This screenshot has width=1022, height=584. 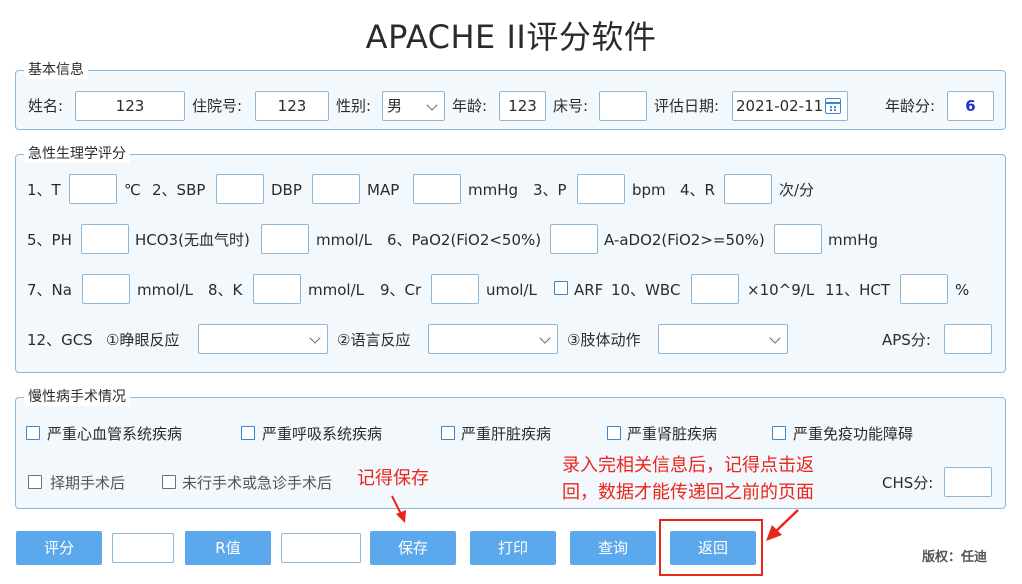 What do you see at coordinates (571, 106) in the screenshot?
I see `bed-label: 床号:` at bounding box center [571, 106].